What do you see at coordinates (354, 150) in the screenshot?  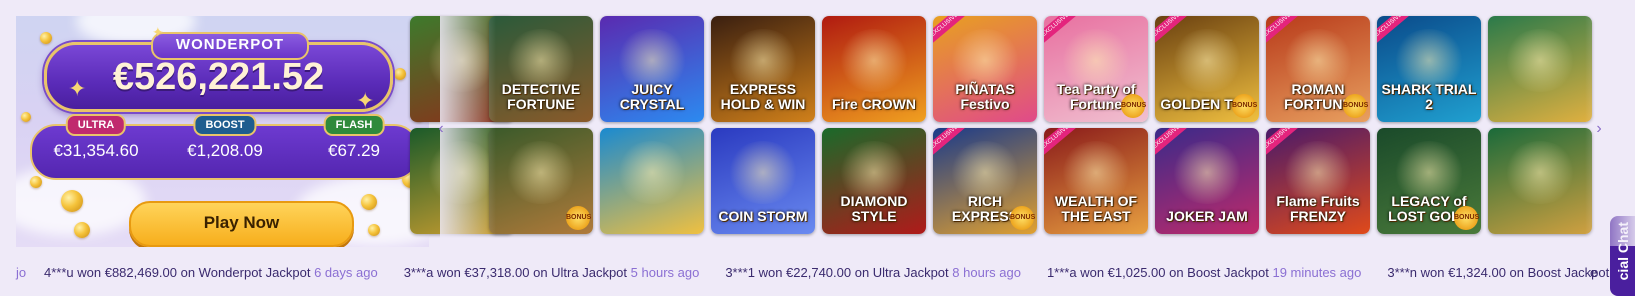 I see `tier-value-flash: €67.29` at bounding box center [354, 150].